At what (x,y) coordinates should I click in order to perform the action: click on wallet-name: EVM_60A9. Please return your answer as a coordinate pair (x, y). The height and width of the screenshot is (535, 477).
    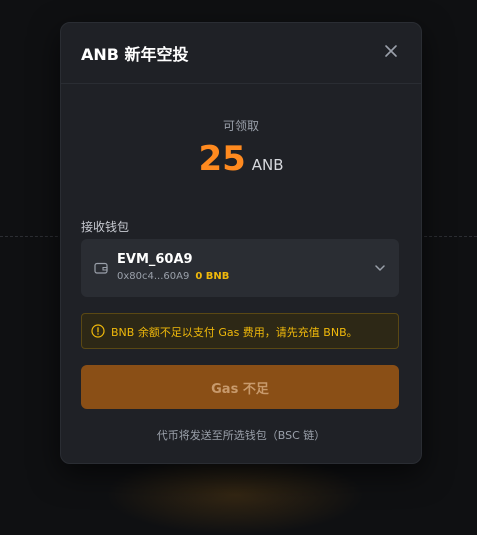
    Looking at the image, I should click on (155, 259).